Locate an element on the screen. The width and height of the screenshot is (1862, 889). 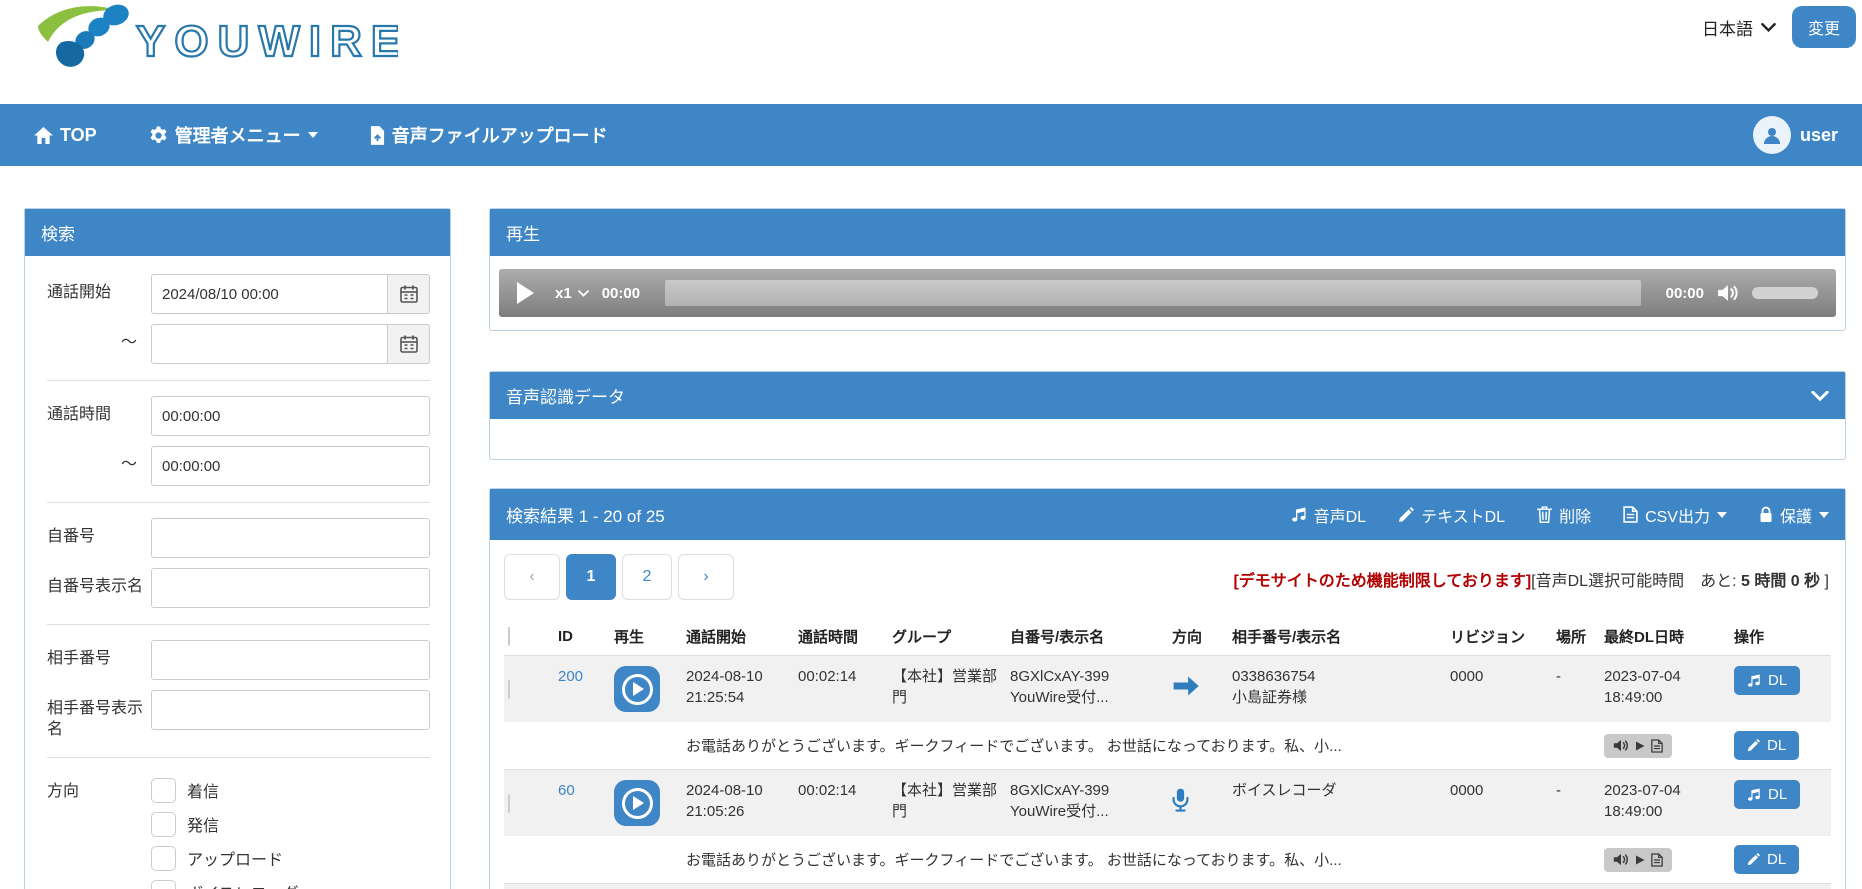
nav-user: user is located at coordinates (1795, 135).